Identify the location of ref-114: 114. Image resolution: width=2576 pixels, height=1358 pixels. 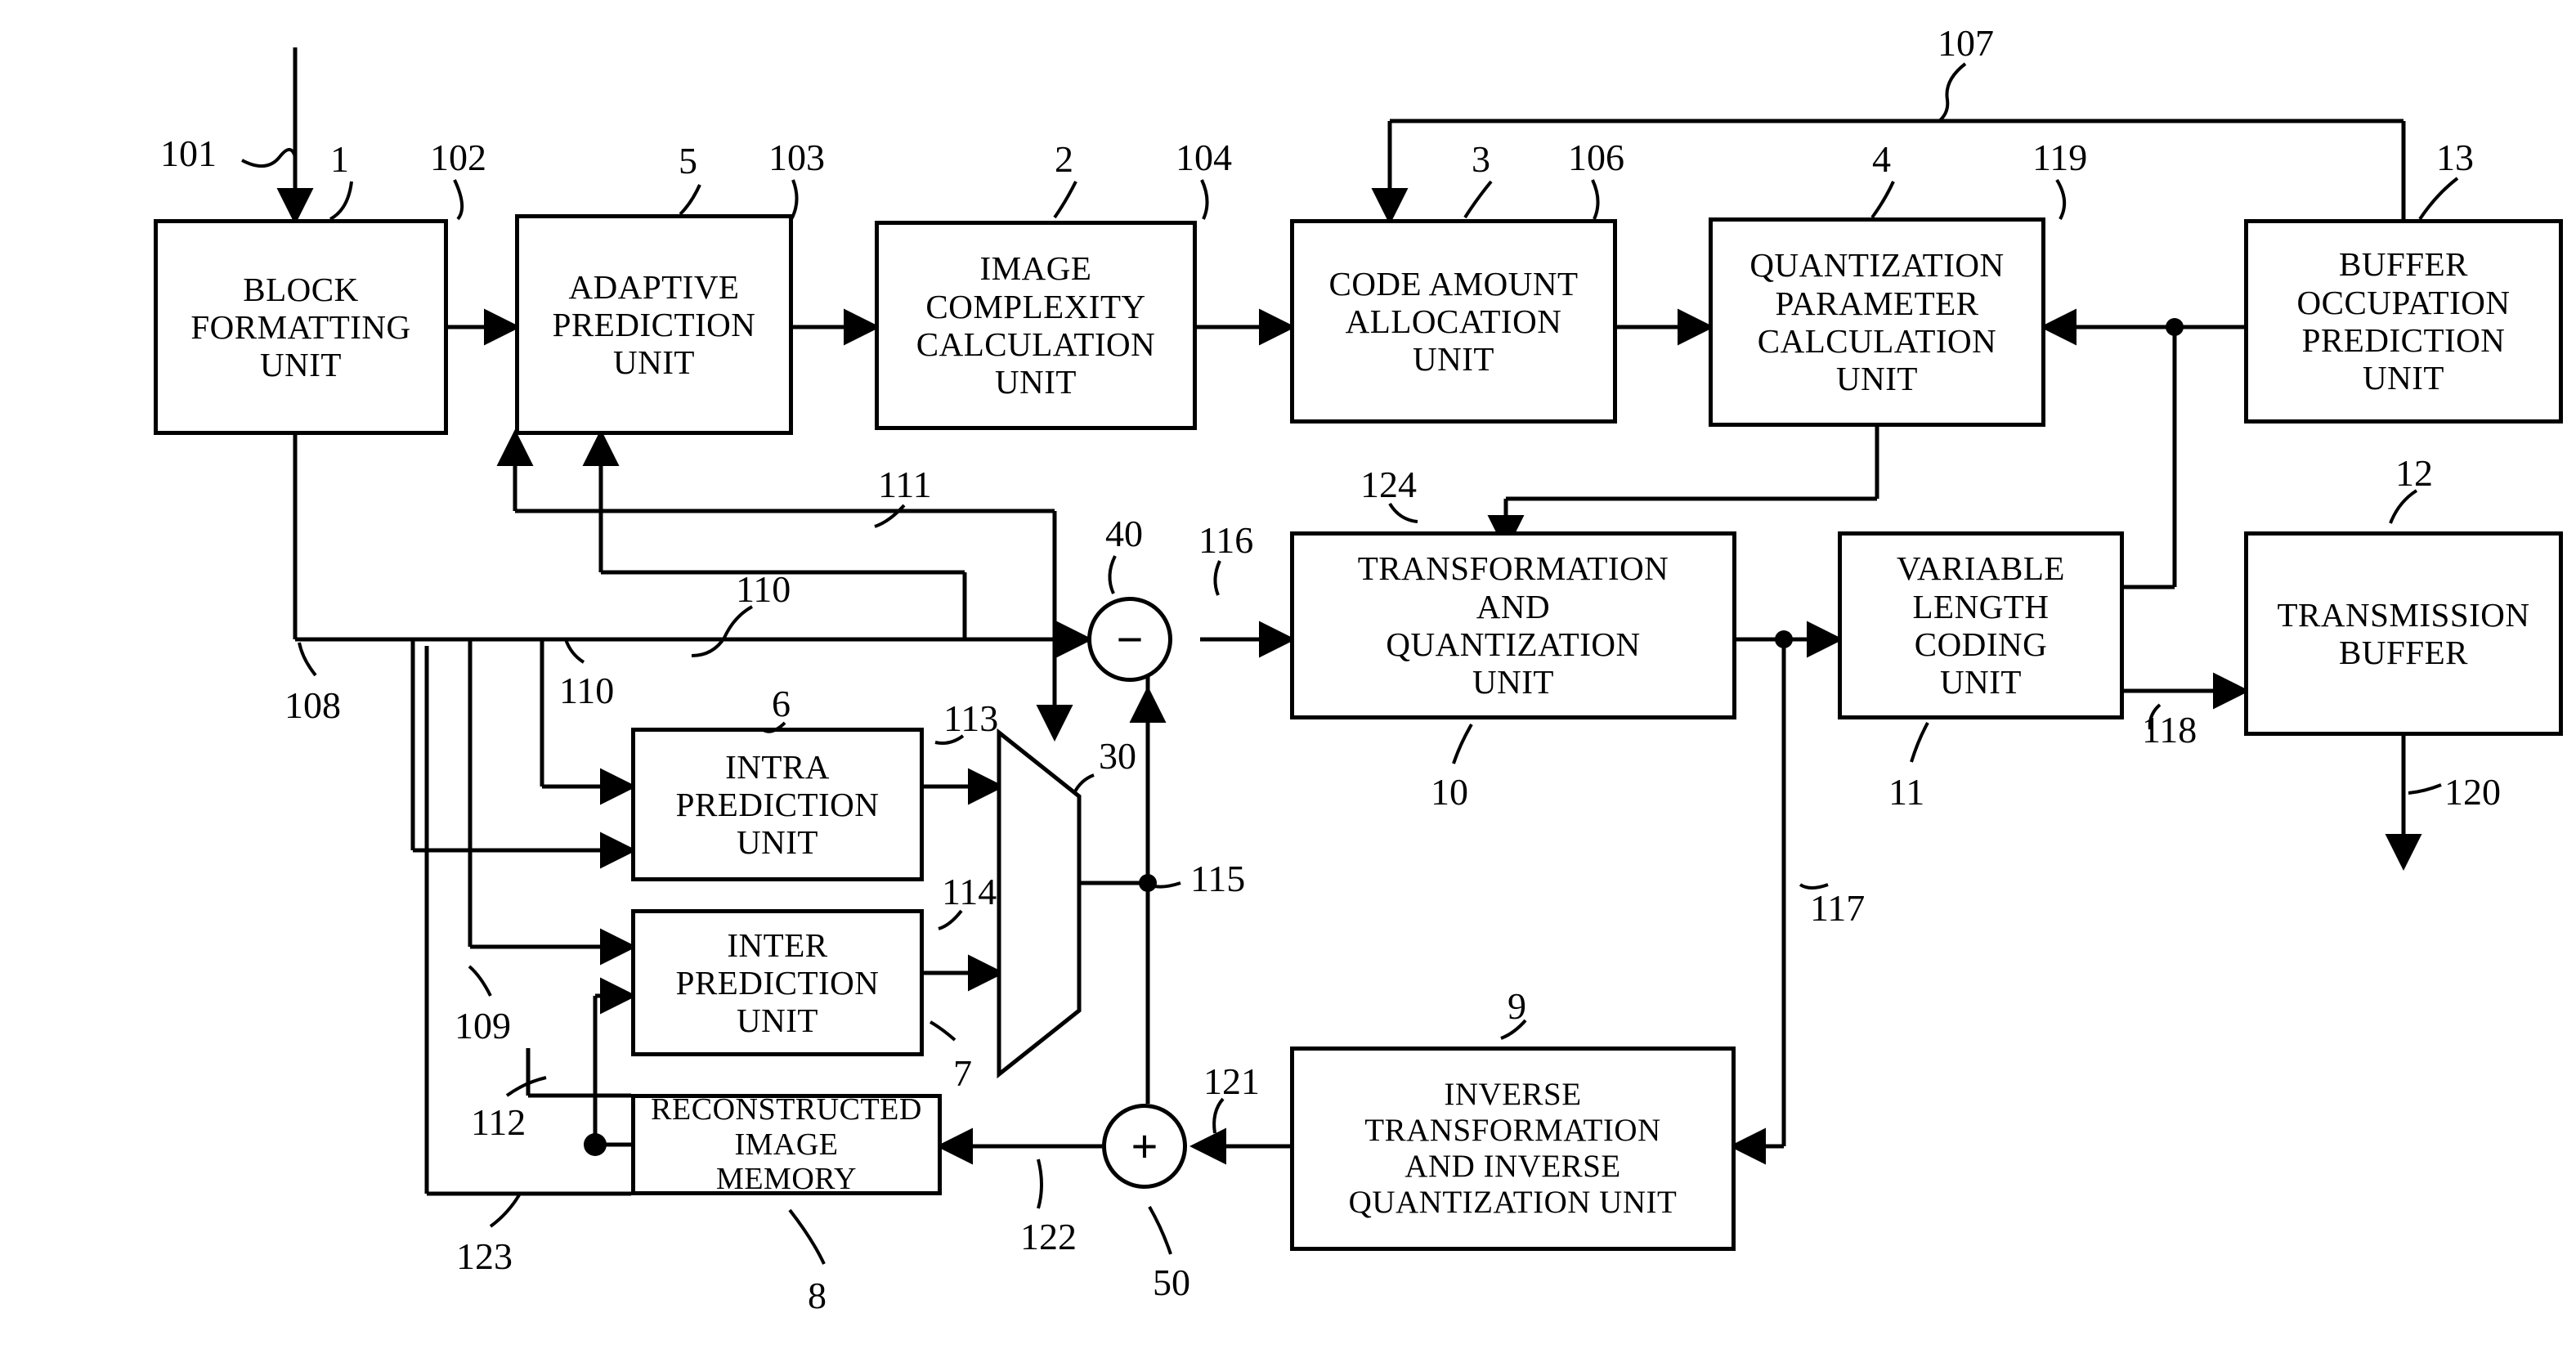
(969, 891).